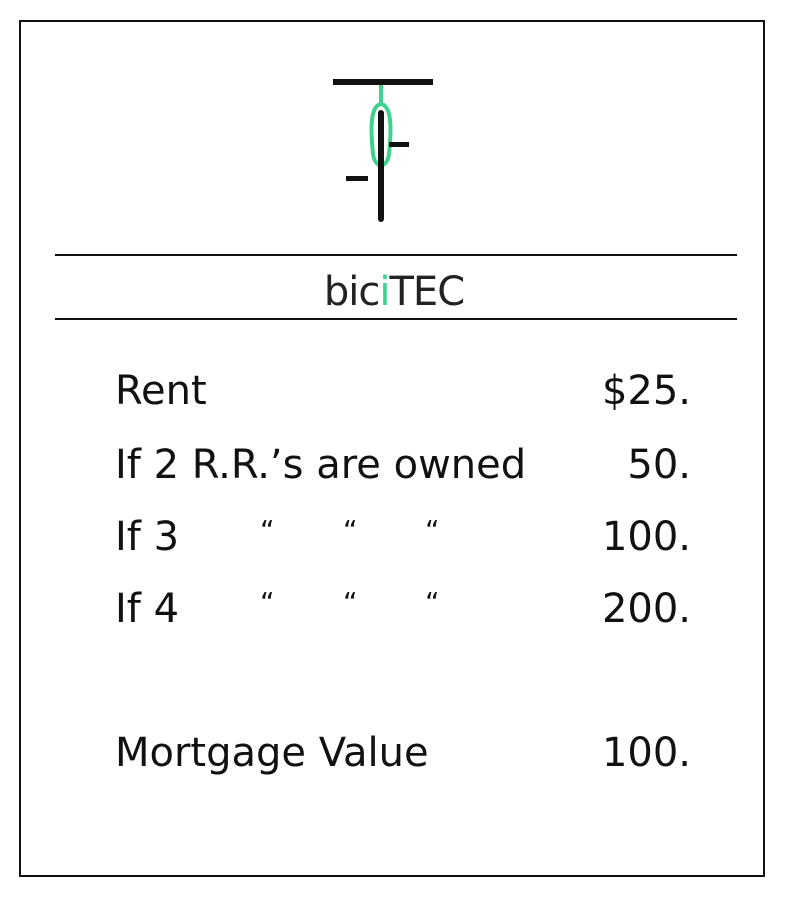 The height and width of the screenshot is (900, 788). I want to click on rent-4-rr-value: 200., so click(646, 609).